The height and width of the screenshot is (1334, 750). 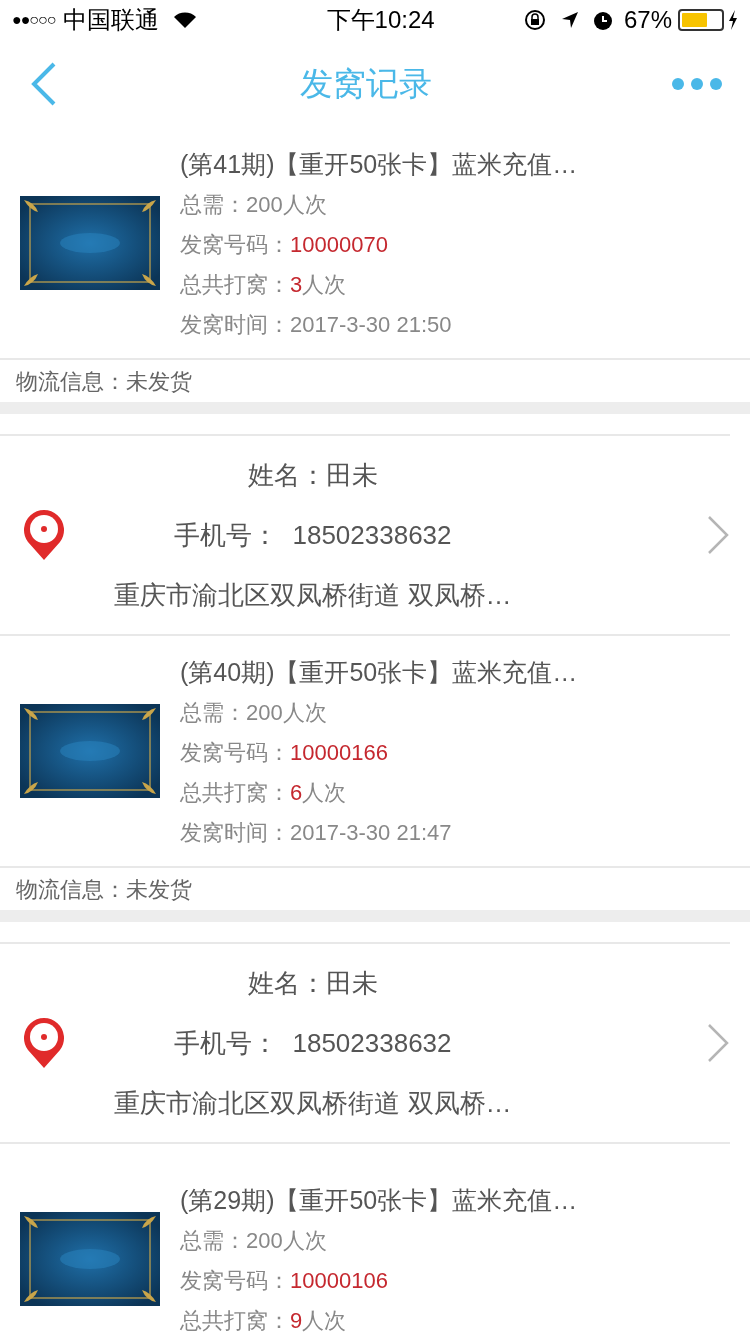 What do you see at coordinates (34, 20) in the screenshot?
I see `signal-indicator: ●●○○○` at bounding box center [34, 20].